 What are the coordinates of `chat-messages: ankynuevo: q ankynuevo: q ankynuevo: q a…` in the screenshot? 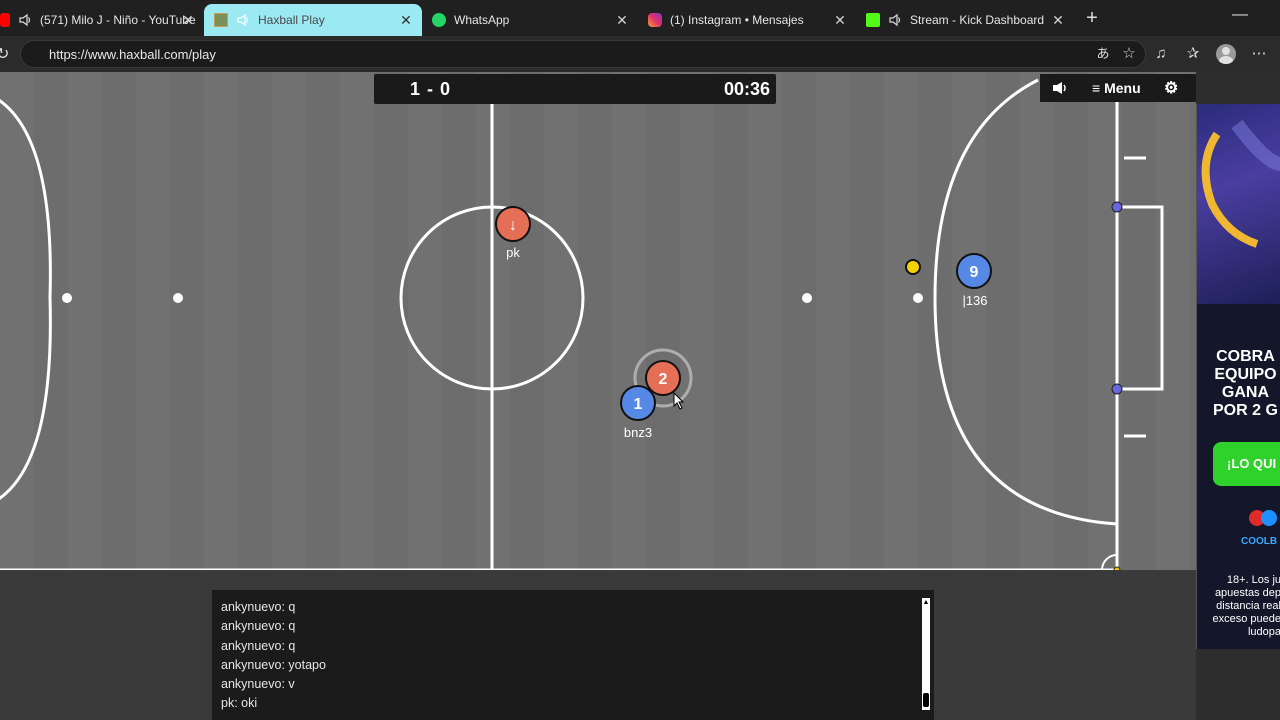 It's located at (273, 656).